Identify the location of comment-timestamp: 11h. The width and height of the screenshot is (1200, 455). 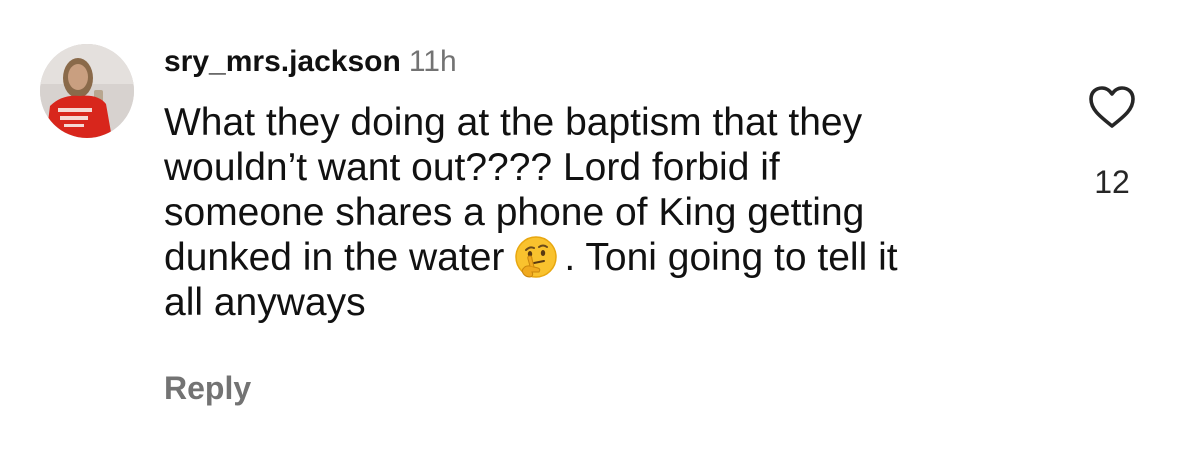
(433, 61).